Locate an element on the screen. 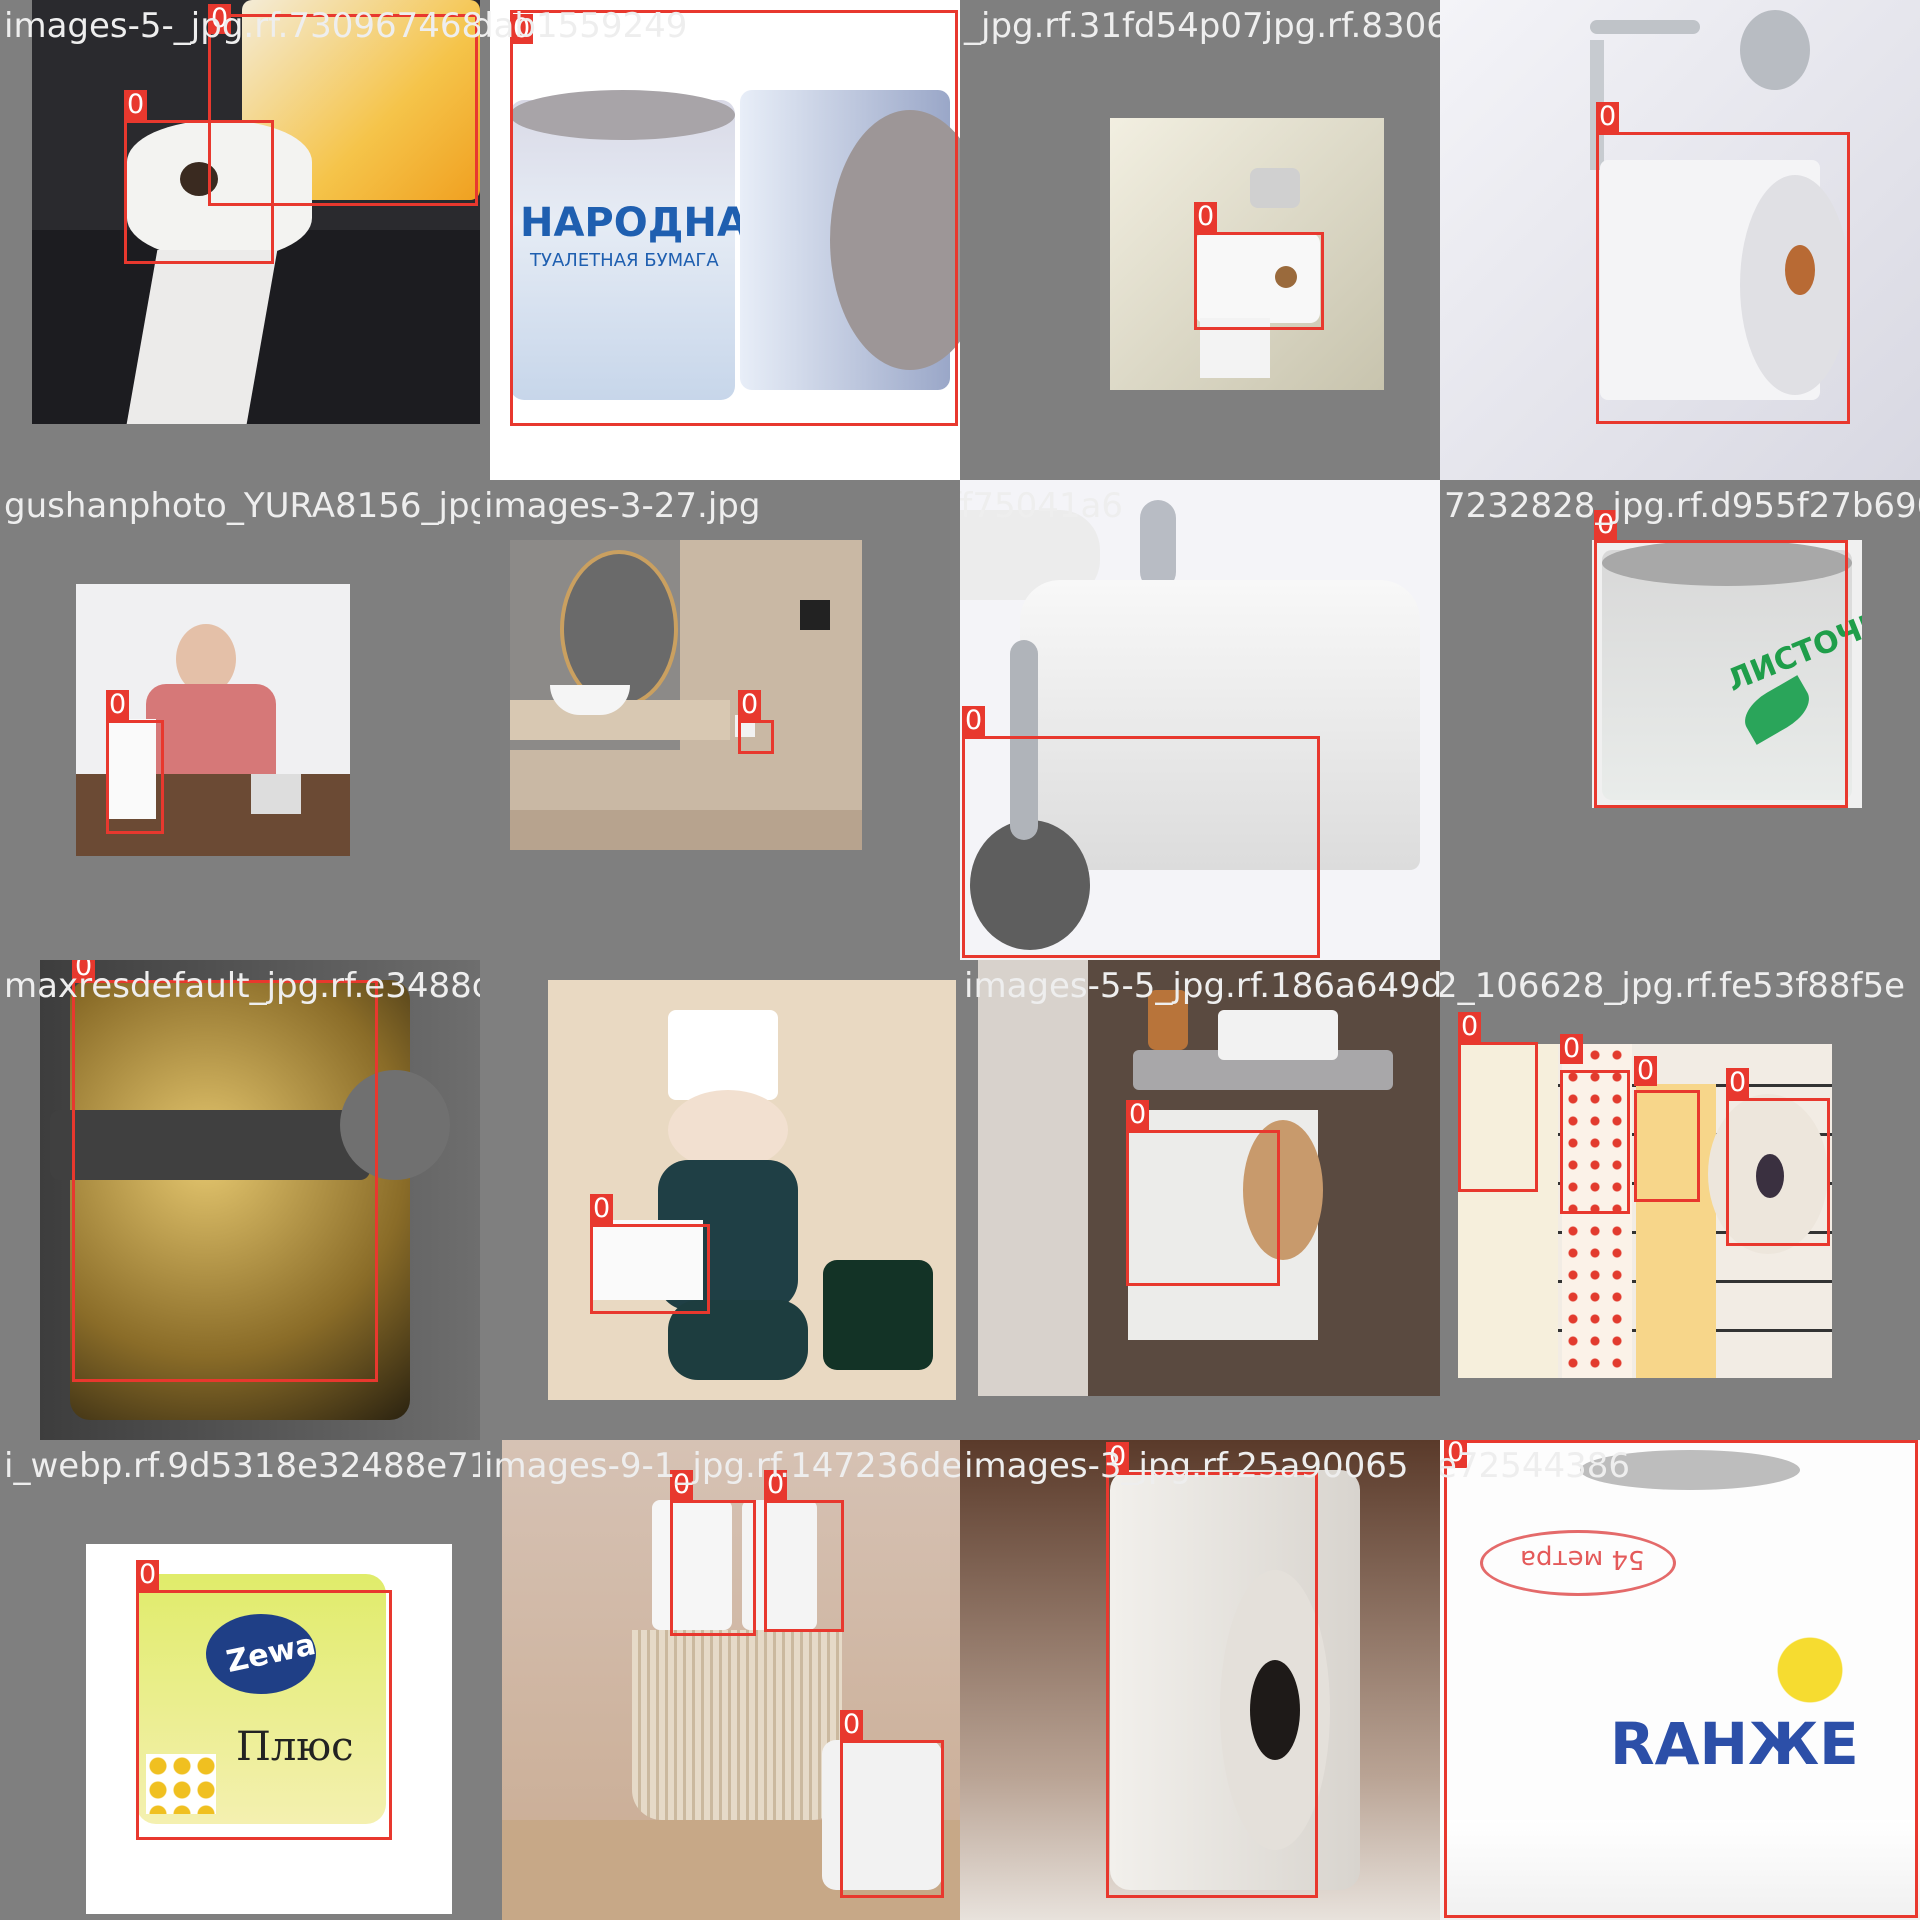 This screenshot has height=1920, width=1920. tile-4: 0 is located at coordinates (1680, 240).